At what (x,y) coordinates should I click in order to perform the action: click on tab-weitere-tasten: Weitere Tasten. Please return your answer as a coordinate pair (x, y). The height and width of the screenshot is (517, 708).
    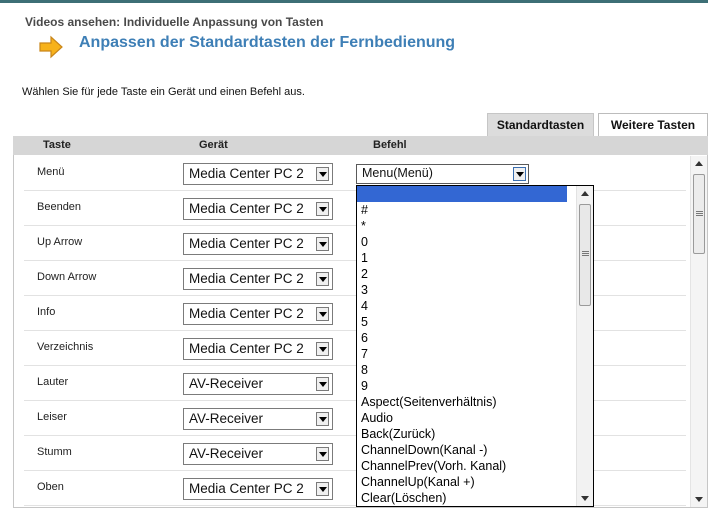
    Looking at the image, I should click on (653, 124).